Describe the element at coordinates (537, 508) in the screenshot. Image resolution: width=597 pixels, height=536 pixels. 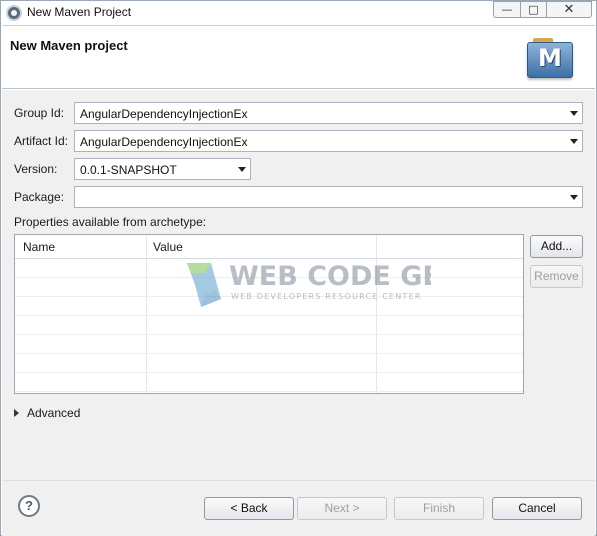
I see `cancel-button: Cancel` at that location.